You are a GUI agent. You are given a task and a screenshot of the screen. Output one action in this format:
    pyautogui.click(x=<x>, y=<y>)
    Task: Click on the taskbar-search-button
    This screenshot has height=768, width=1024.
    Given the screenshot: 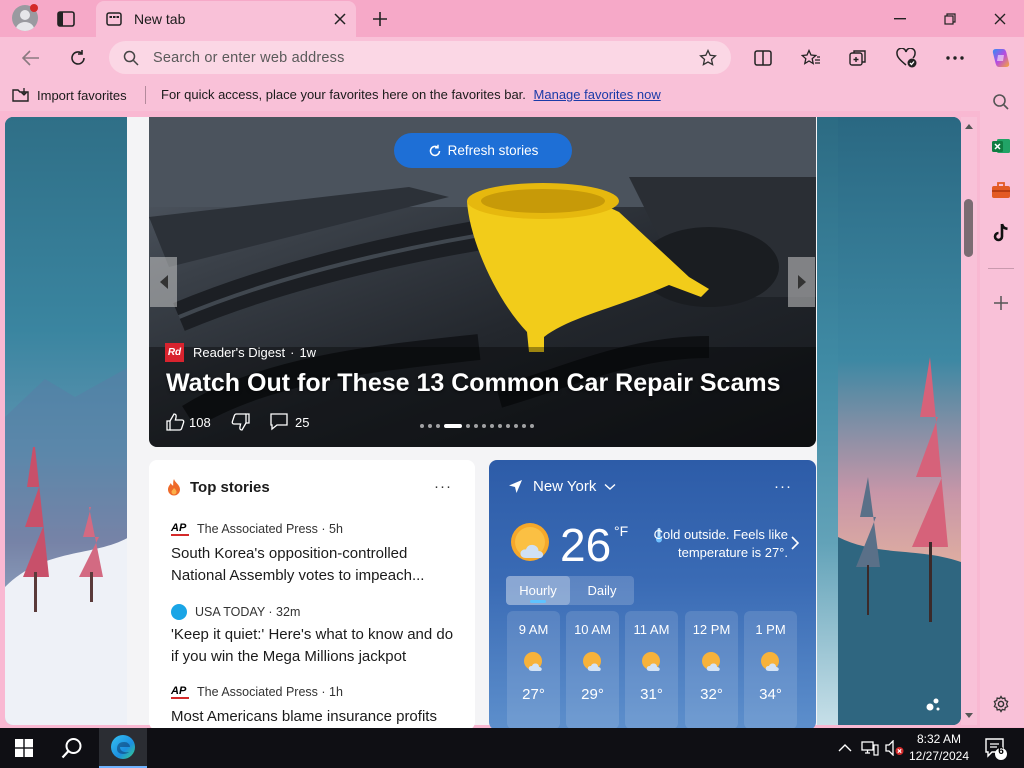 What is the action you would take?
    pyautogui.click(x=72, y=748)
    